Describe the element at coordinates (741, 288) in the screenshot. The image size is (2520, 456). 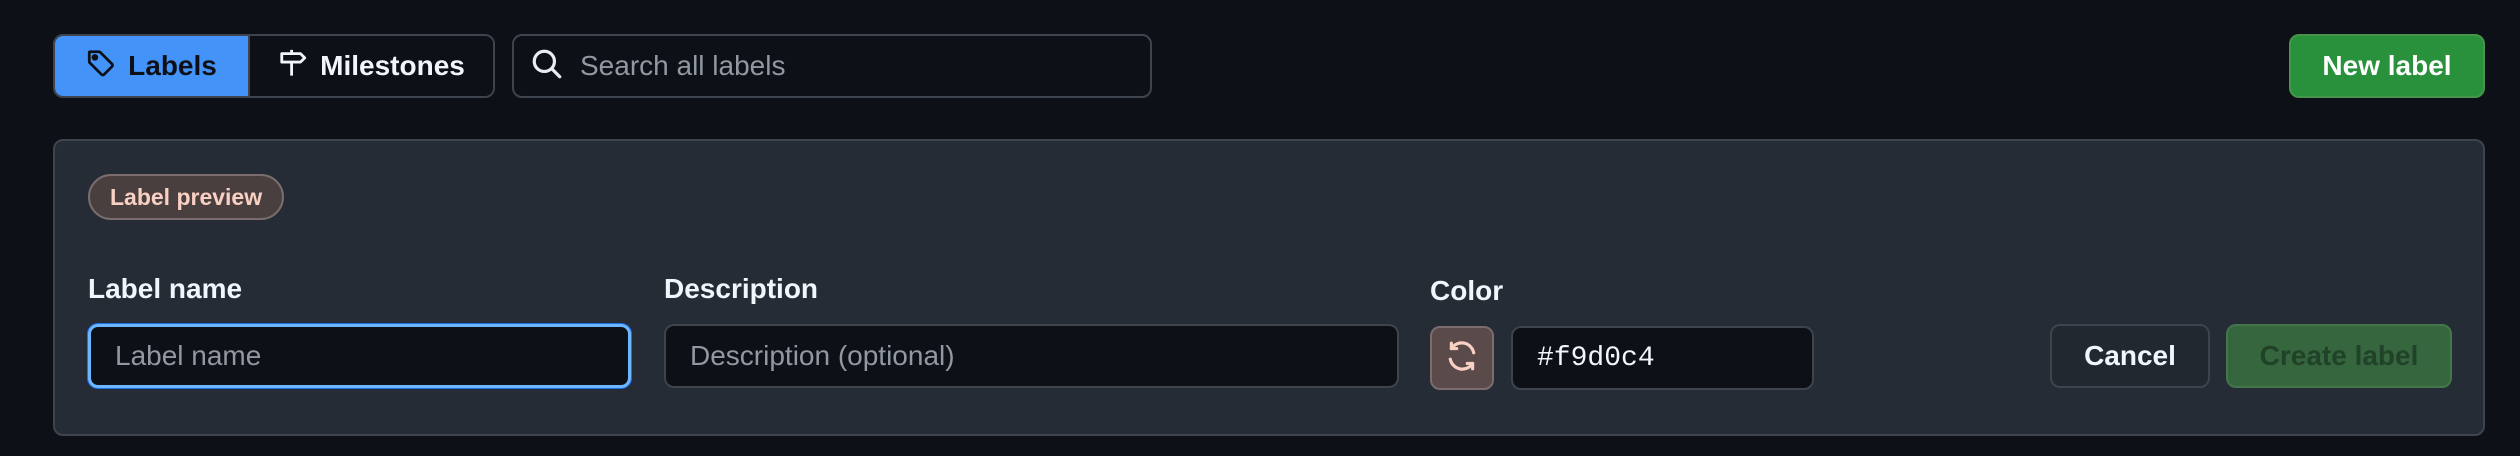
I see `description-heading: Description` at that location.